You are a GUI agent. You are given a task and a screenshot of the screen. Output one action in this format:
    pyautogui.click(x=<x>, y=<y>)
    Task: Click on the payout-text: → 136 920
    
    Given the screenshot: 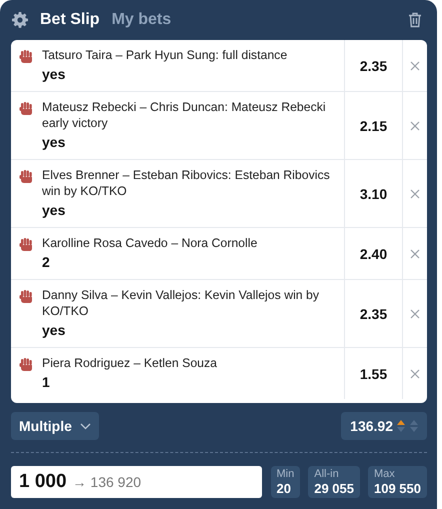 What is the action you would take?
    pyautogui.click(x=107, y=482)
    